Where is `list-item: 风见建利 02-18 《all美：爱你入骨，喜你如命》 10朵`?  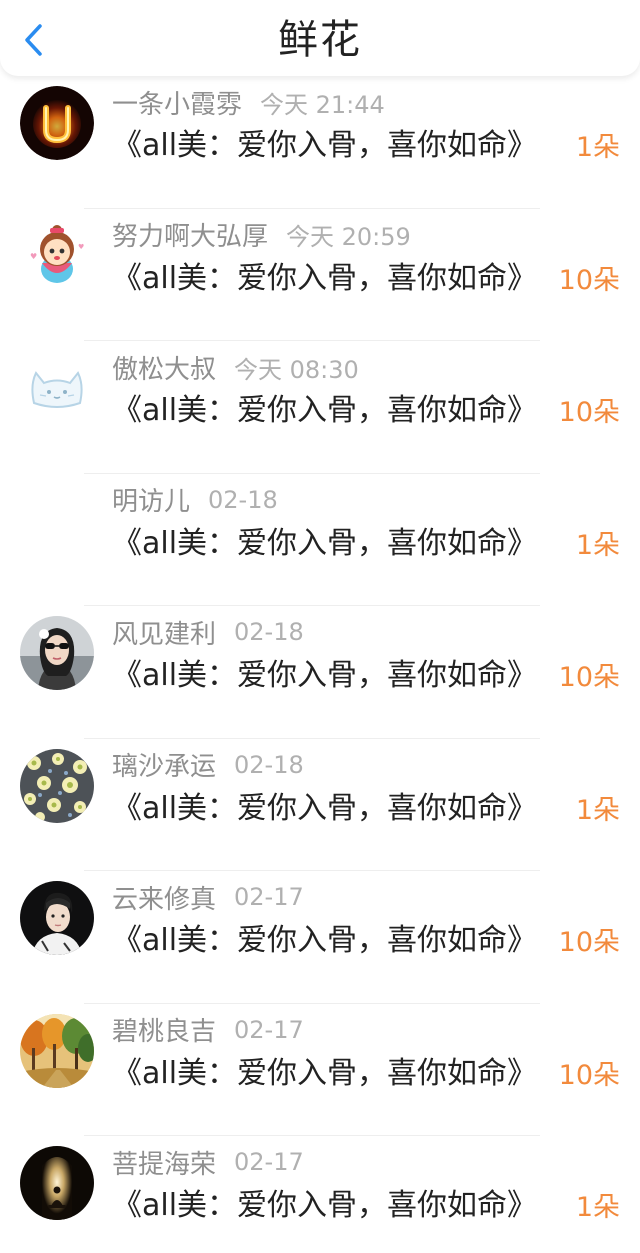 list-item: 风见建利 02-18 《all美：爱你入骨，喜你如命》 10朵 is located at coordinates (320, 672).